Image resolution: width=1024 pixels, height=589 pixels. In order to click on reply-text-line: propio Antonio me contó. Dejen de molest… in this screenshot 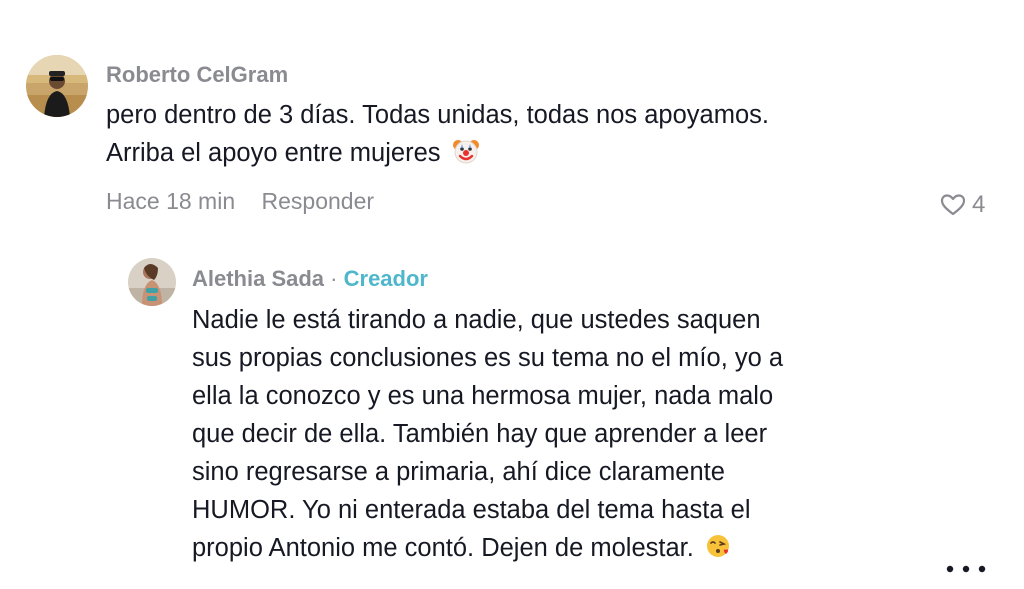, I will do `click(443, 548)`.